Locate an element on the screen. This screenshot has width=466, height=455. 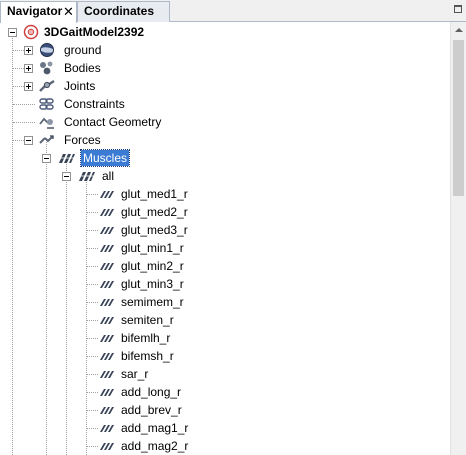
tree-item-muscle-label: sar_r is located at coordinates (135, 374).